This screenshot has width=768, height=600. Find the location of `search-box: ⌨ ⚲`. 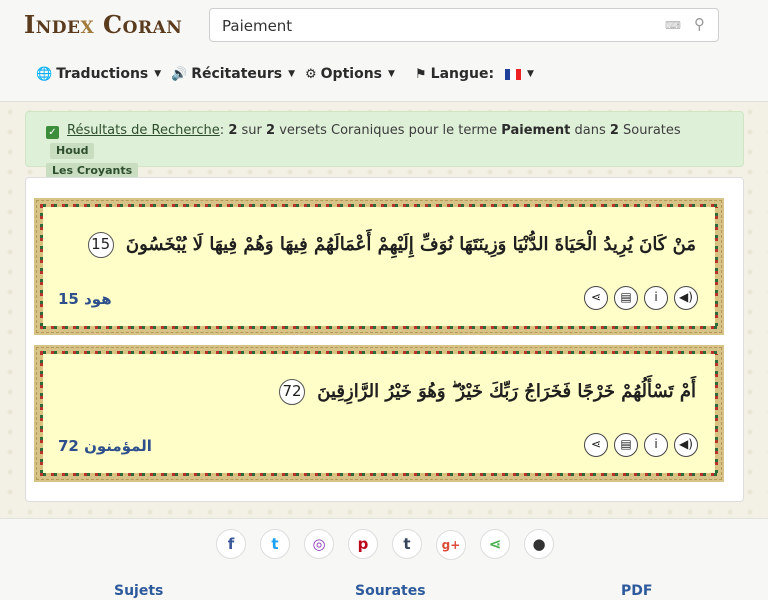

search-box: ⌨ ⚲ is located at coordinates (464, 25).